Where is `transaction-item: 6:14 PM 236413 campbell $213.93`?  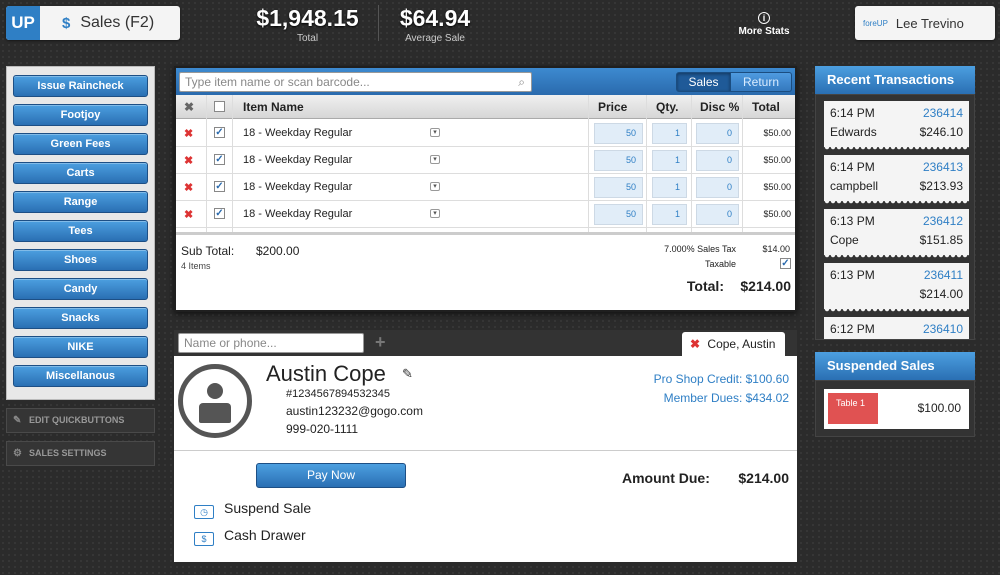
transaction-item: 6:14 PM 236413 campbell $213.93 is located at coordinates (896, 179).